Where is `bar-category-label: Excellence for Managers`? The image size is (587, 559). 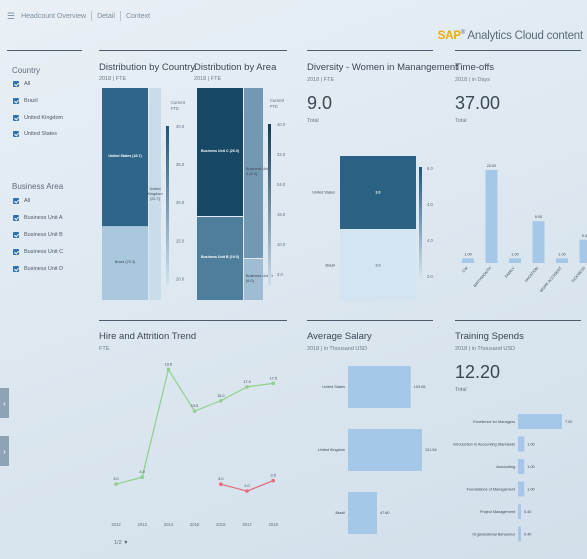 bar-category-label: Excellence for Managers is located at coordinates (494, 422).